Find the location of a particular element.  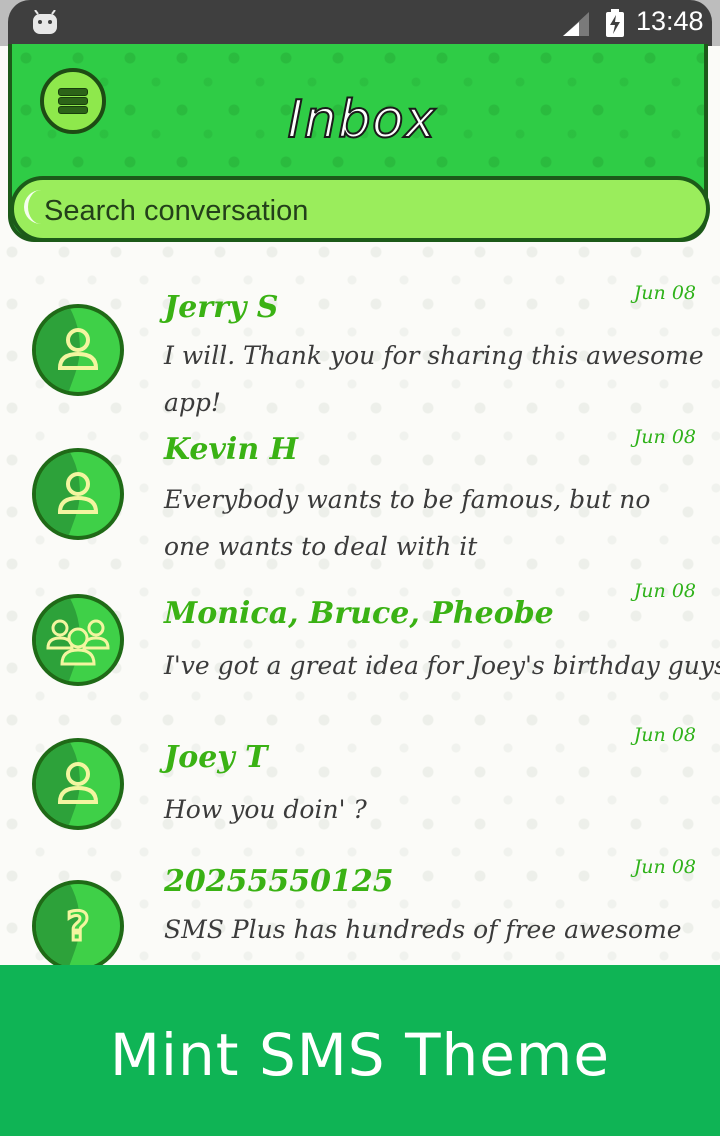

status-bar: 13:48 is located at coordinates (360, 23).